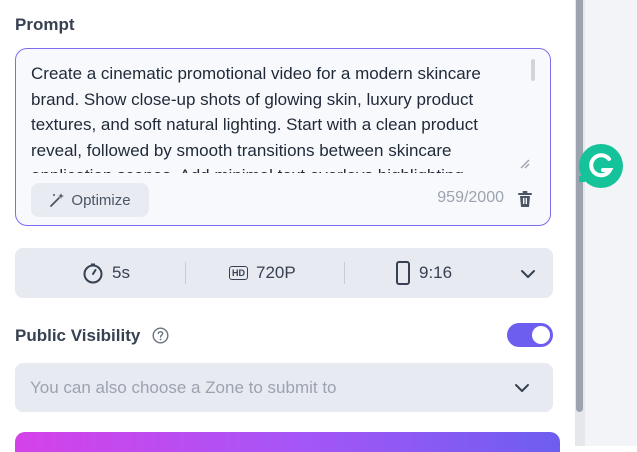 The width and height of the screenshot is (637, 452). What do you see at coordinates (611, 223) in the screenshot?
I see `side-area` at bounding box center [611, 223].